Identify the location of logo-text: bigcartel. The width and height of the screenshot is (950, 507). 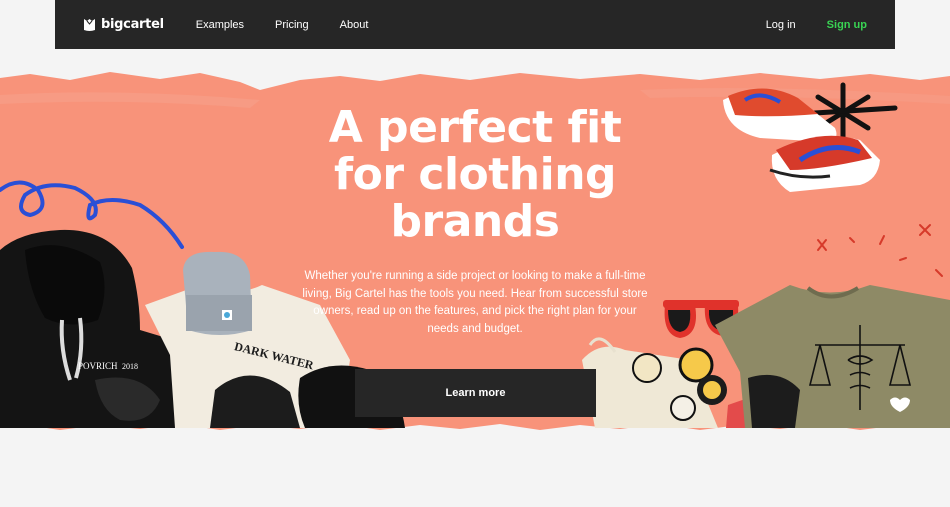
(132, 24).